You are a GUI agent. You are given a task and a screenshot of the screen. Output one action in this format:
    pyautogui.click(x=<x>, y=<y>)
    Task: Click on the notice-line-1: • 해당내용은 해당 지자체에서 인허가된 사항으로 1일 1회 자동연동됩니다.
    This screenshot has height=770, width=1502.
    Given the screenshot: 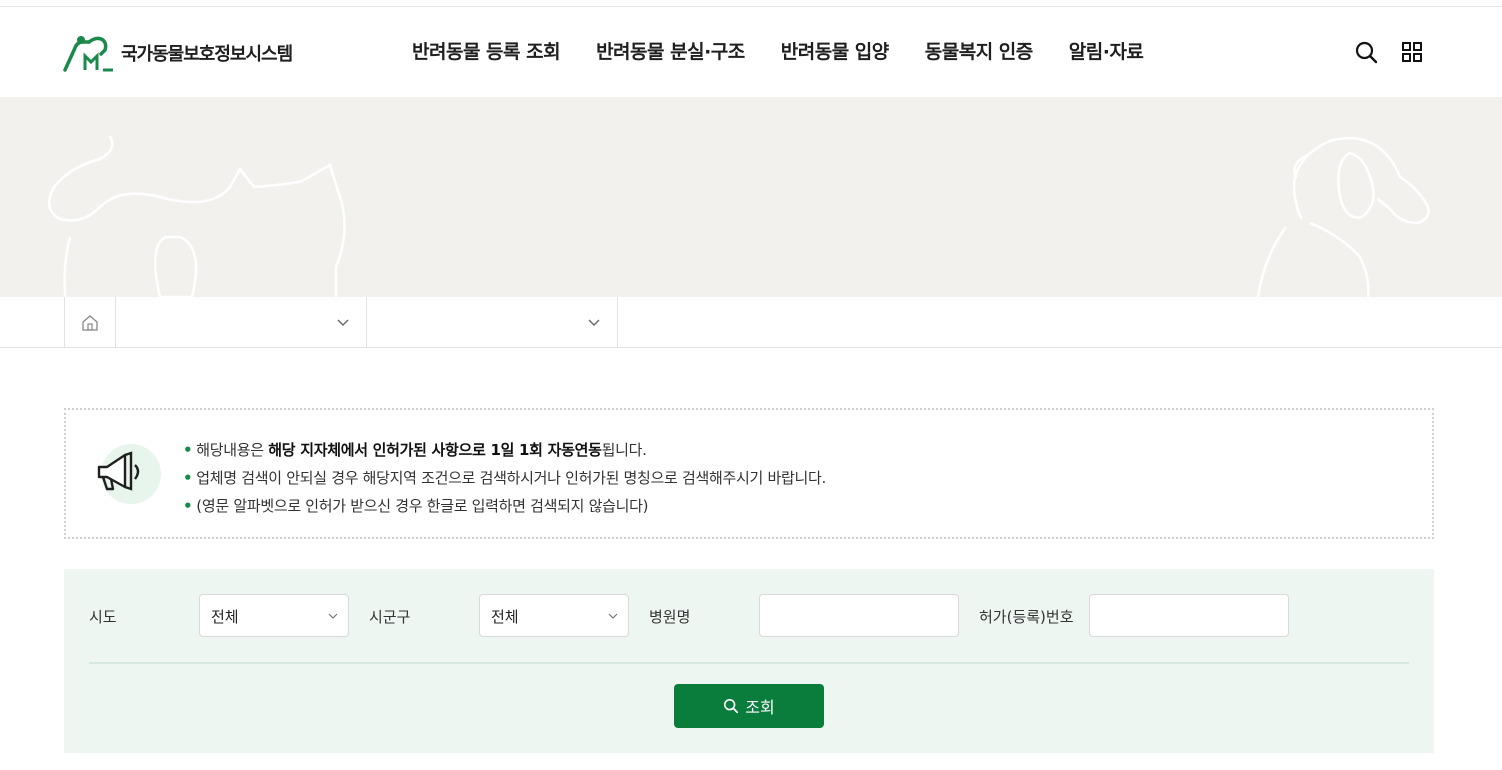 What is the action you would take?
    pyautogui.click(x=415, y=450)
    